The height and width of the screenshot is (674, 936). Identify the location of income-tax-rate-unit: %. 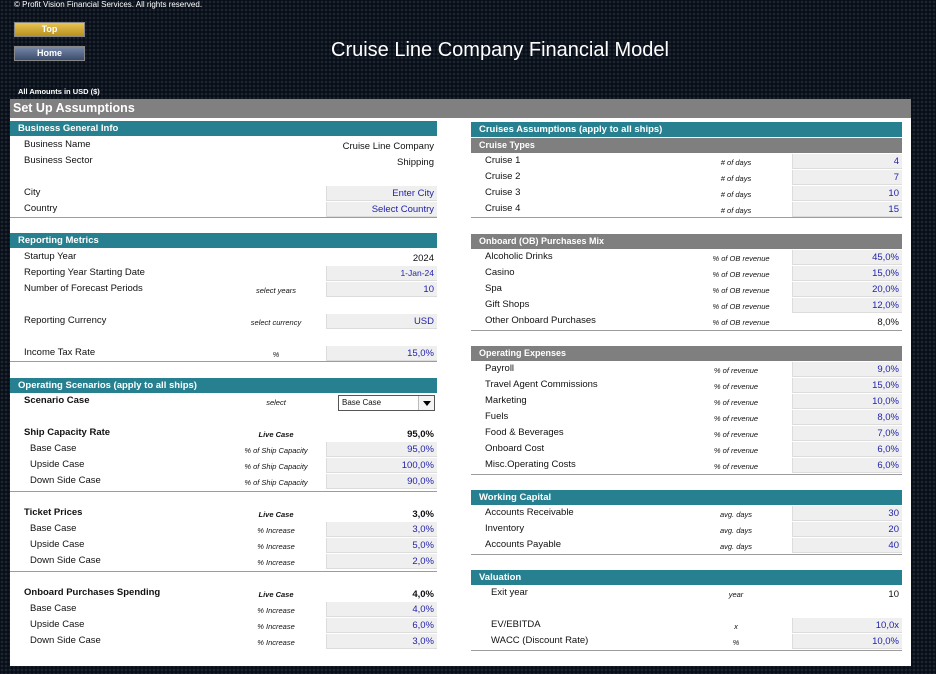
(276, 354).